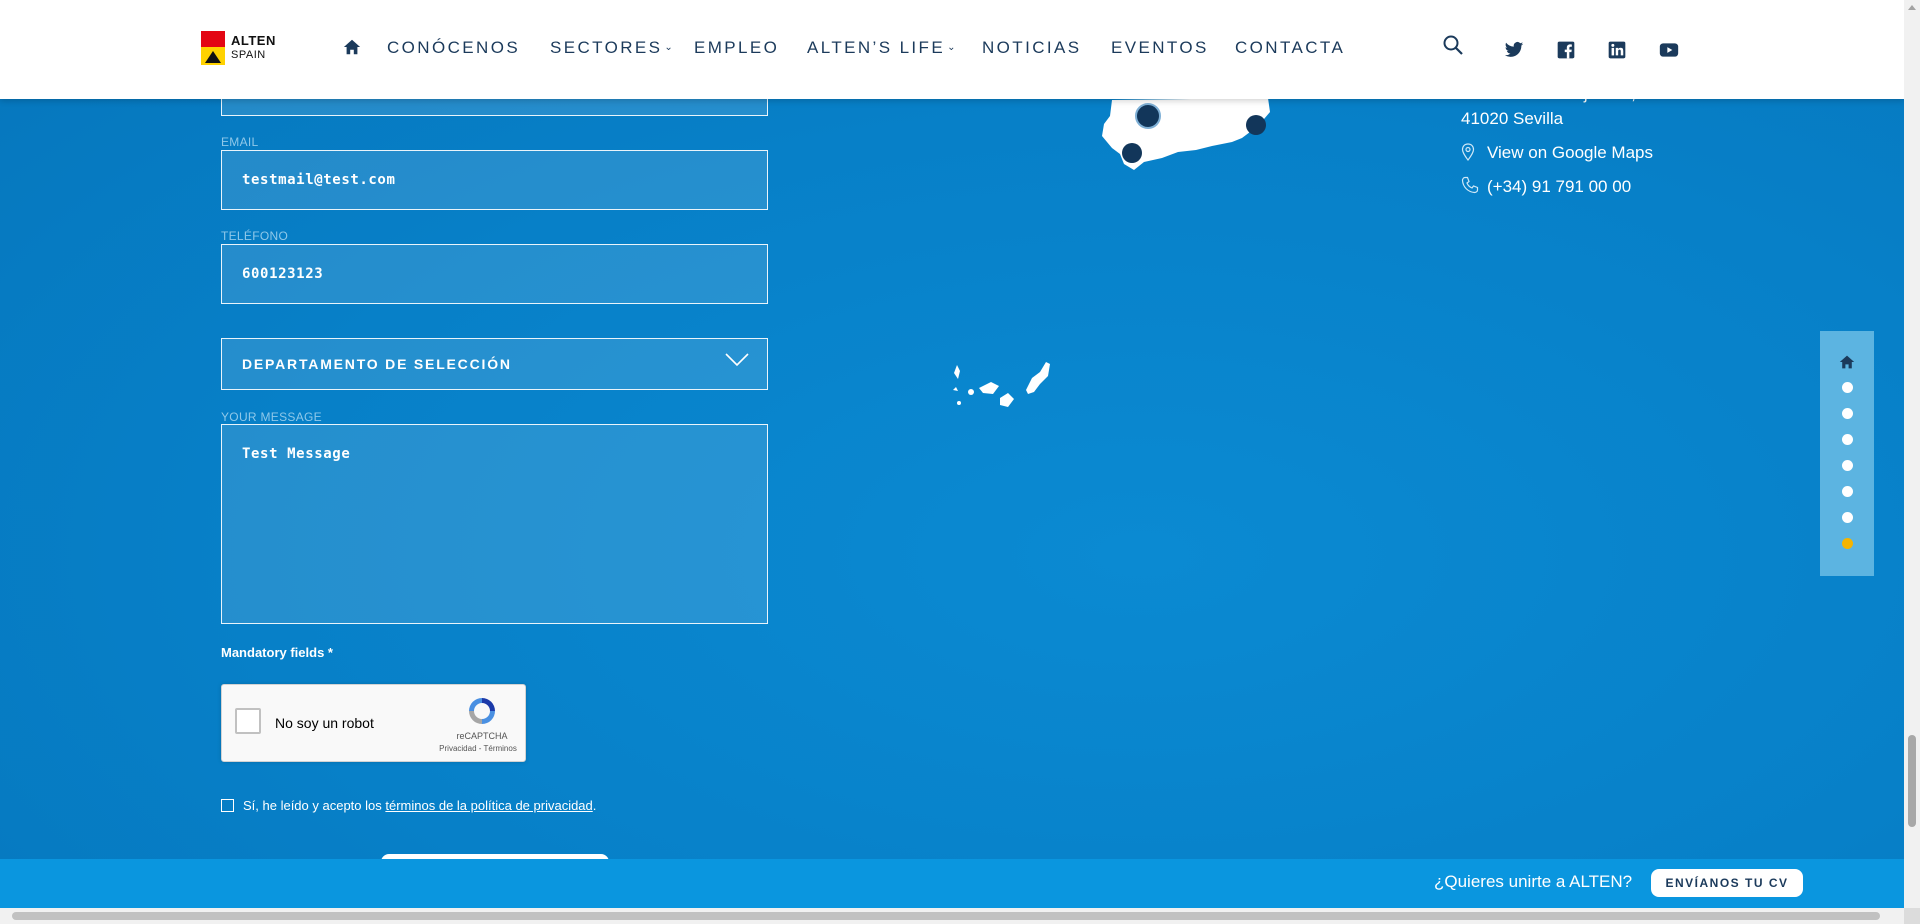 The height and width of the screenshot is (924, 1920). Describe the element at coordinates (1669, 50) in the screenshot. I see `youtube-icon` at that location.